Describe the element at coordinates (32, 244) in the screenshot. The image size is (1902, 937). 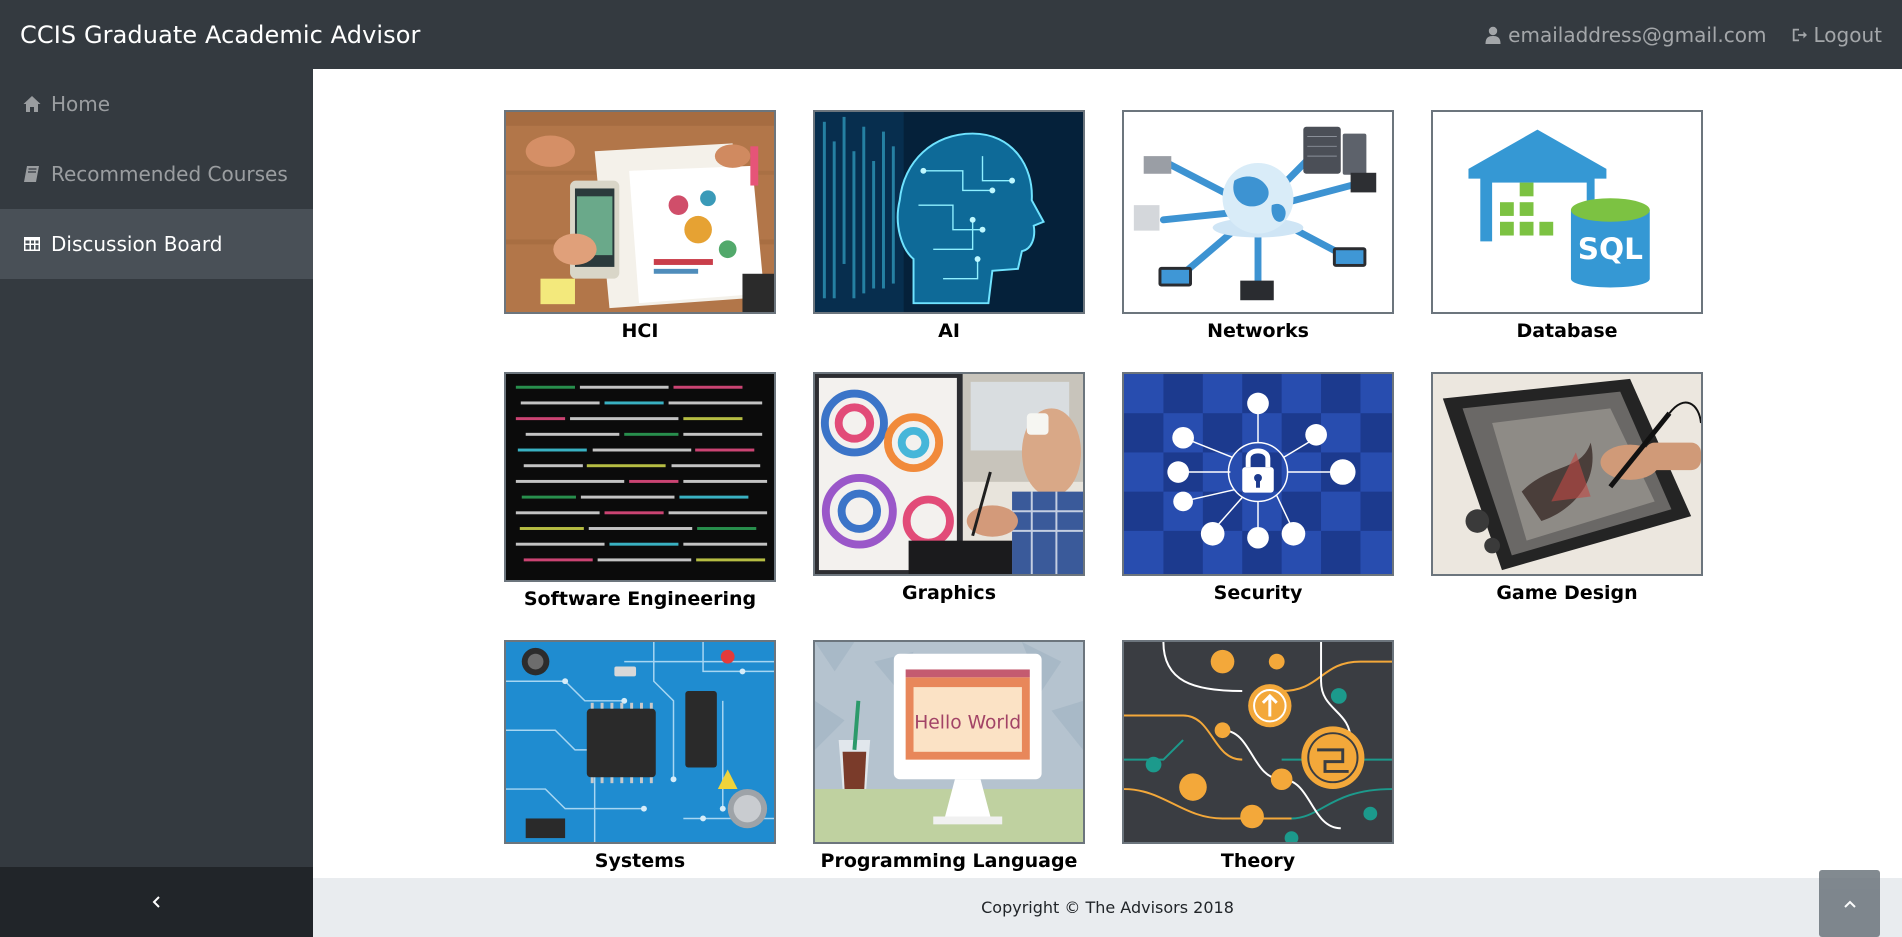
I see `table-icon` at that location.